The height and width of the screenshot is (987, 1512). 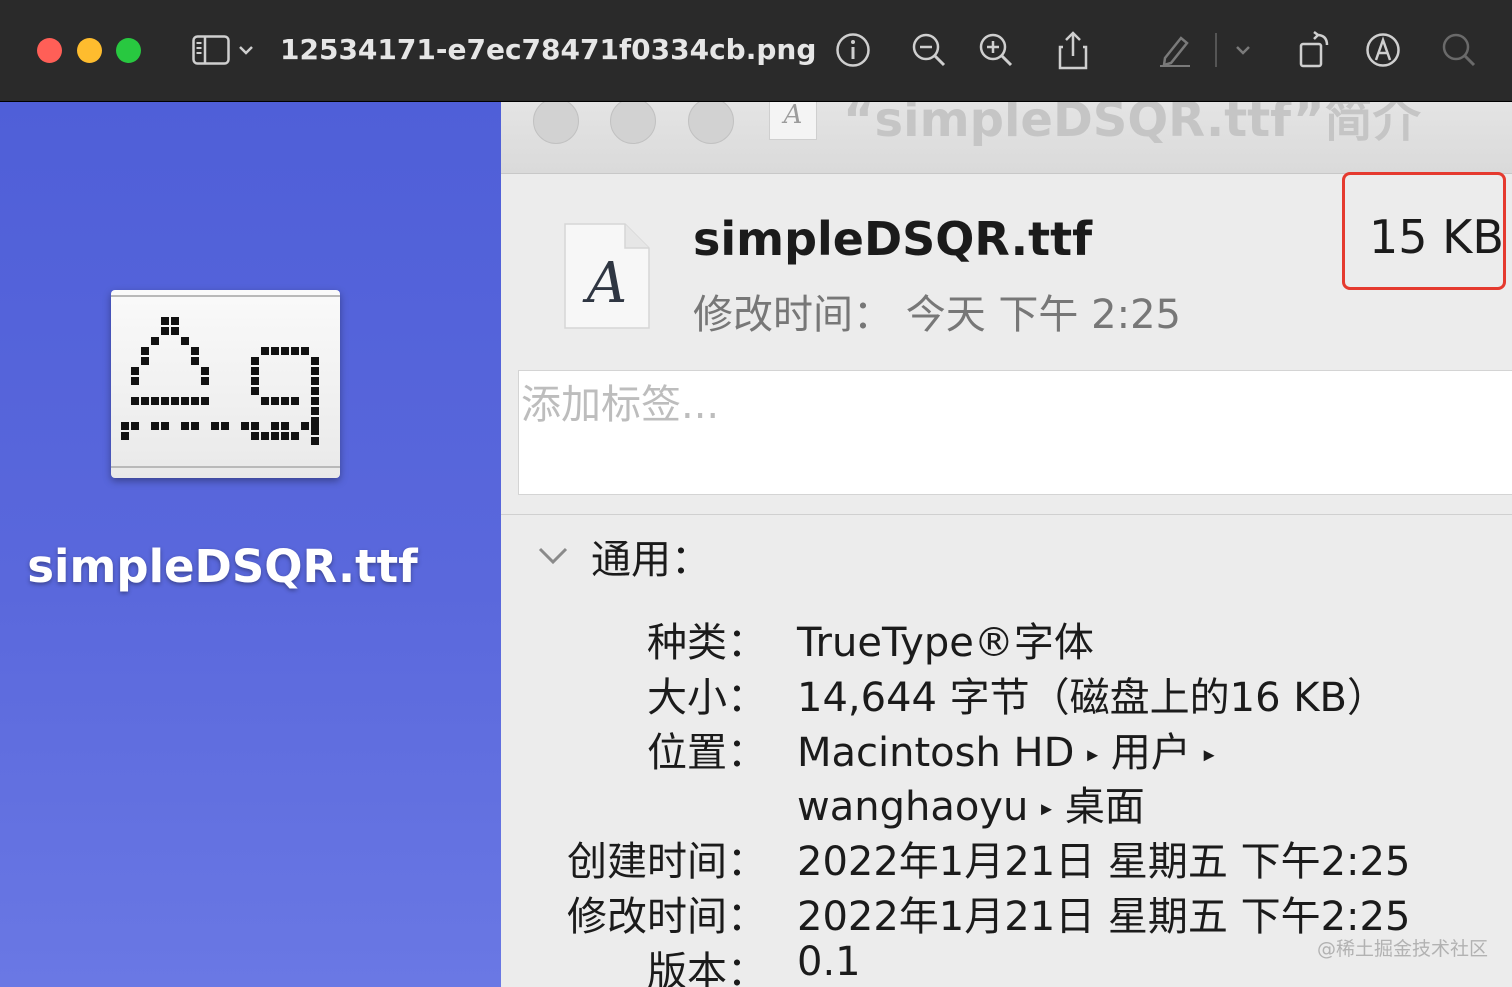 I want to click on general-section-toggle: 通用：, so click(x=624, y=556).